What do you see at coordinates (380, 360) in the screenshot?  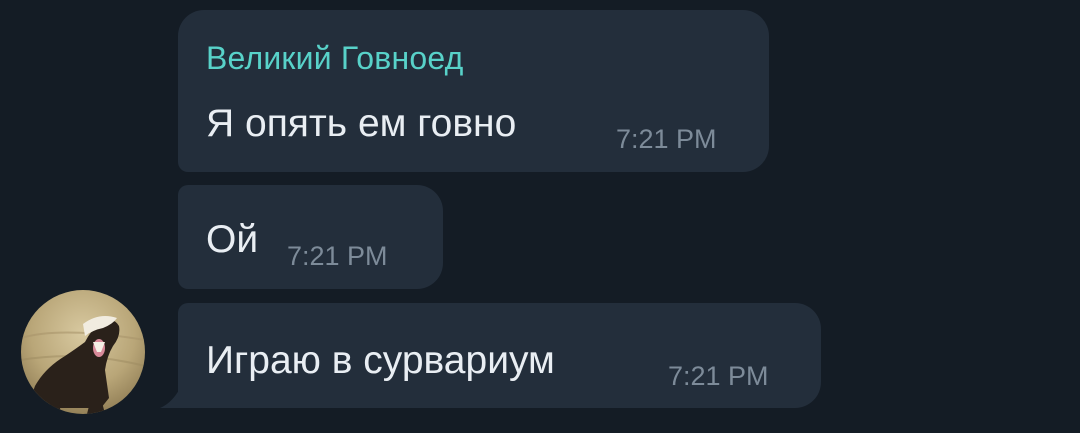 I see `message-text: Играю в сурвариум` at bounding box center [380, 360].